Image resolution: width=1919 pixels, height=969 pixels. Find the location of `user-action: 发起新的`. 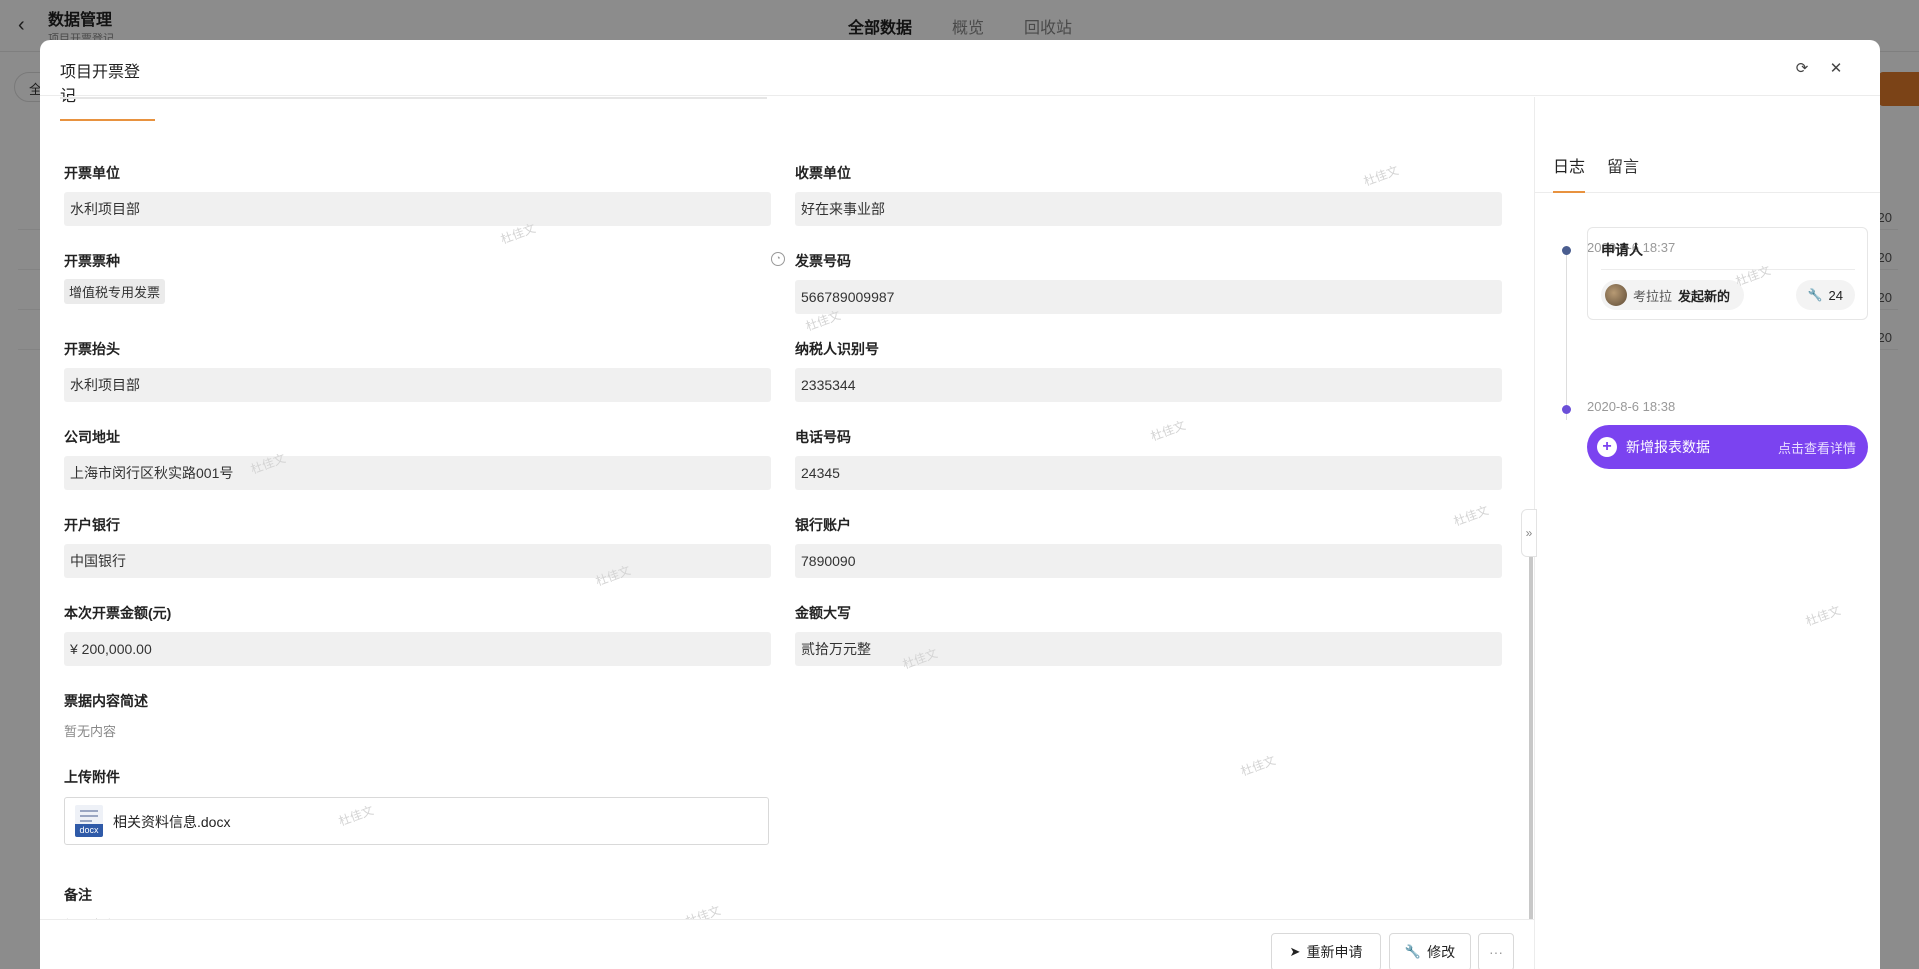

user-action: 发起新的 is located at coordinates (1704, 296).